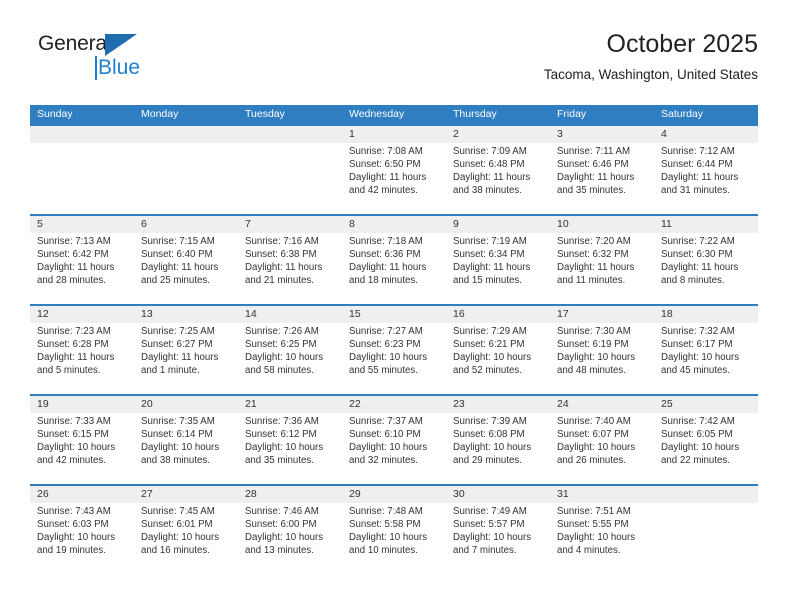 This screenshot has width=792, height=612. Describe the element at coordinates (265, 114) in the screenshot. I see `weekday-header-tuesday: Tuesday` at that location.